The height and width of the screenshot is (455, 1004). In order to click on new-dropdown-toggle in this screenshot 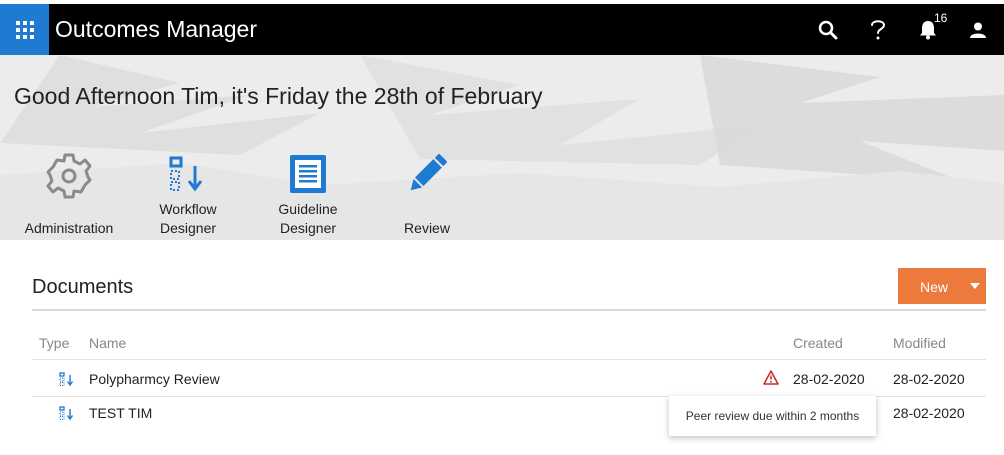, I will do `click(978, 286)`.